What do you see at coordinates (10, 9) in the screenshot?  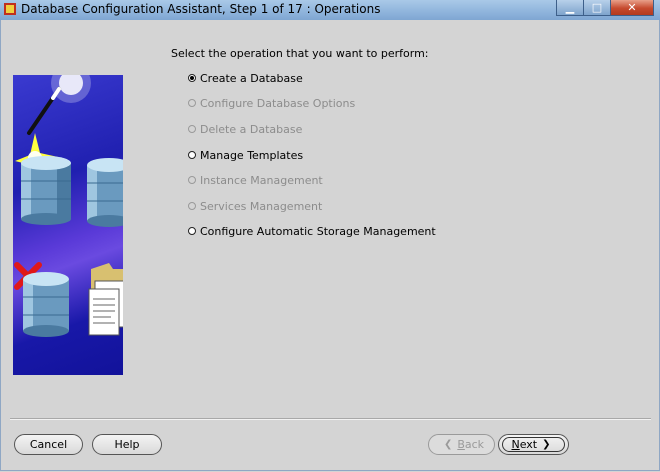 I see `app-icon` at bounding box center [10, 9].